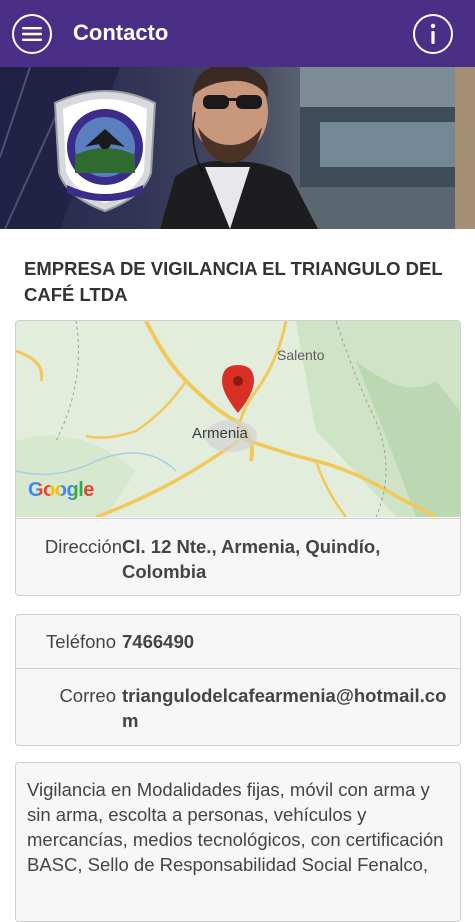 The image size is (475, 922). What do you see at coordinates (83, 546) in the screenshot?
I see `address-label: Dirección` at bounding box center [83, 546].